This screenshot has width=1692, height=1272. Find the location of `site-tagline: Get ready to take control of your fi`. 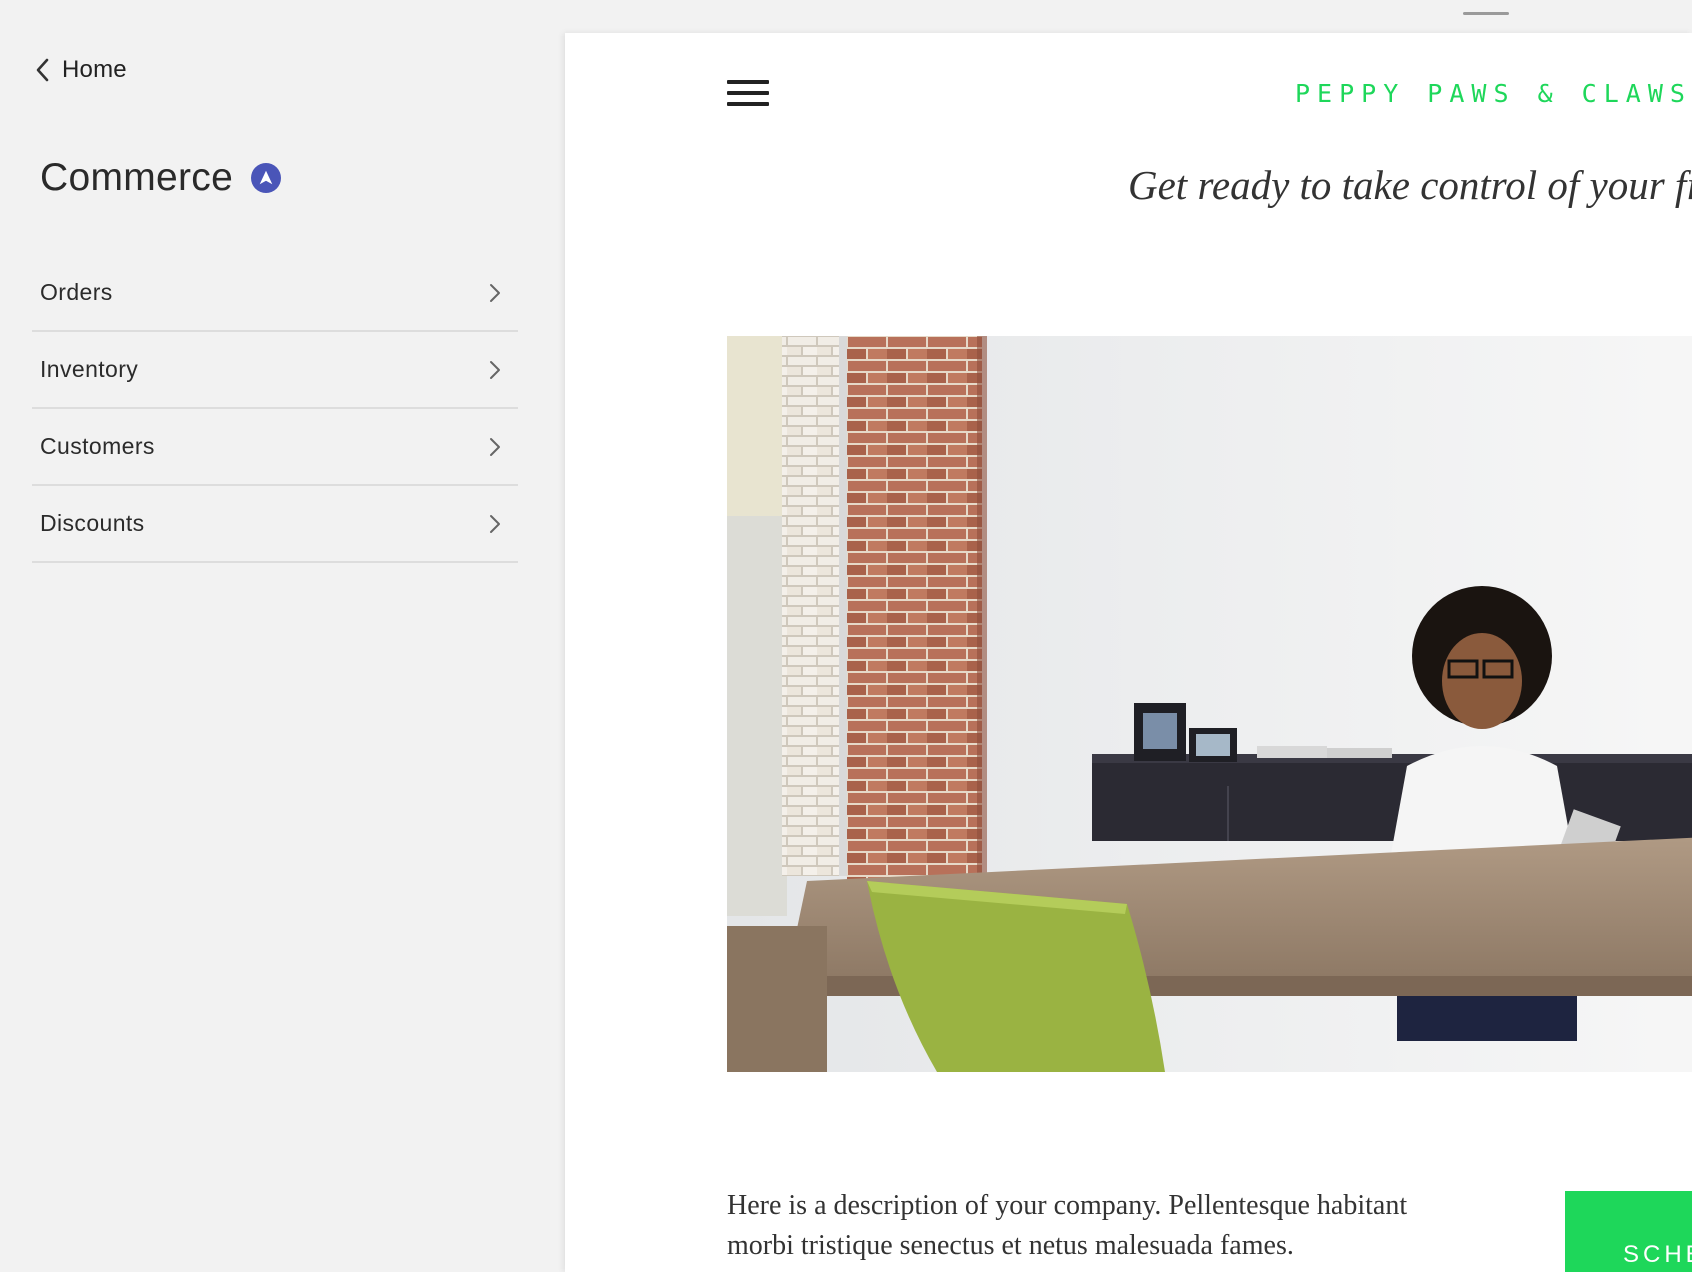

site-tagline: Get ready to take control of your fi is located at coordinates (1410, 185).